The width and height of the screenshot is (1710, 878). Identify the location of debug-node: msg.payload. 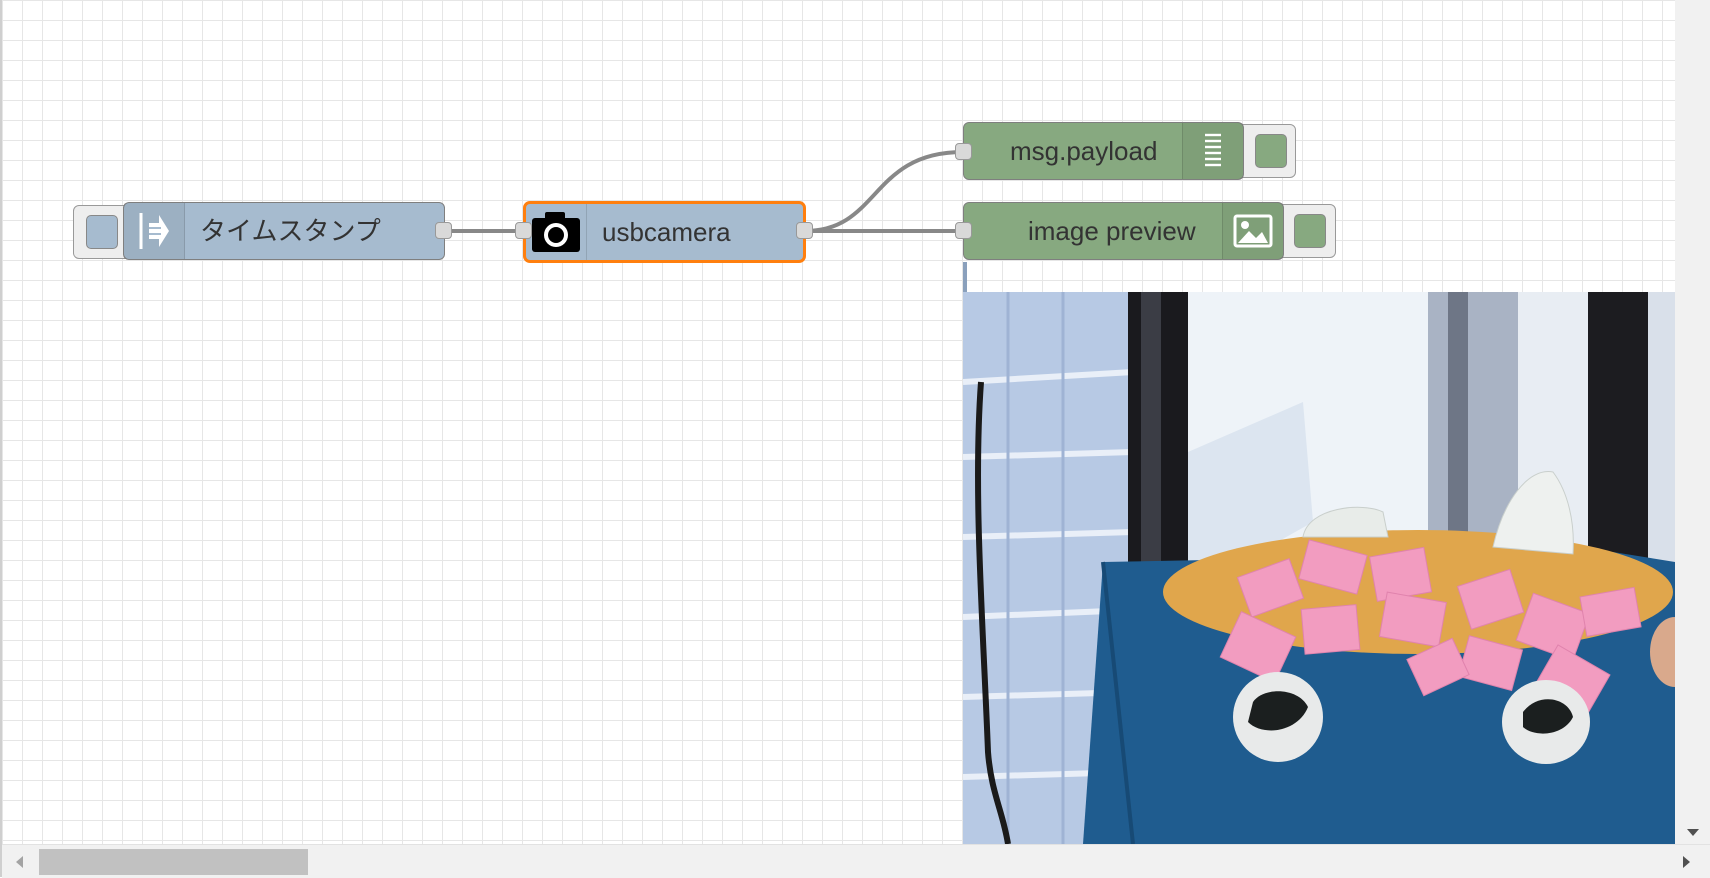
(1103, 151).